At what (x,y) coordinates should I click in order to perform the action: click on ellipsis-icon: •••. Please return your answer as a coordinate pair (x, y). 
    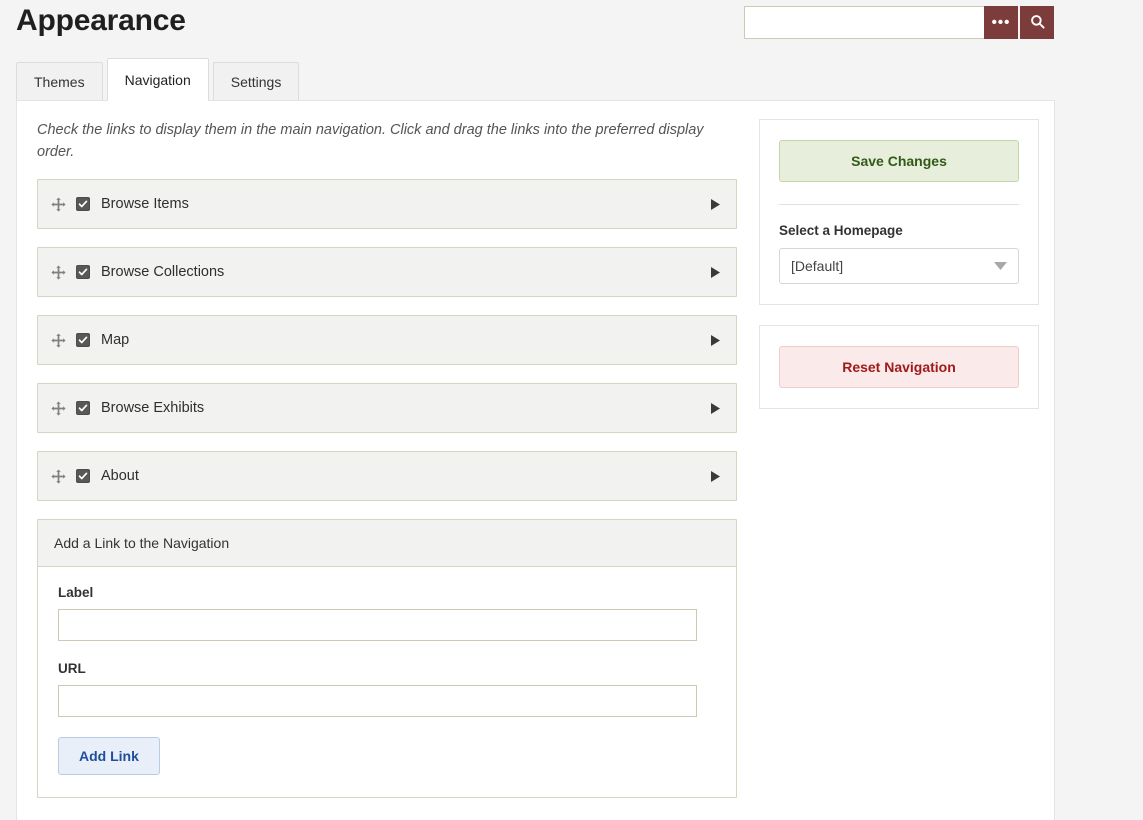
    Looking at the image, I should click on (1001, 22).